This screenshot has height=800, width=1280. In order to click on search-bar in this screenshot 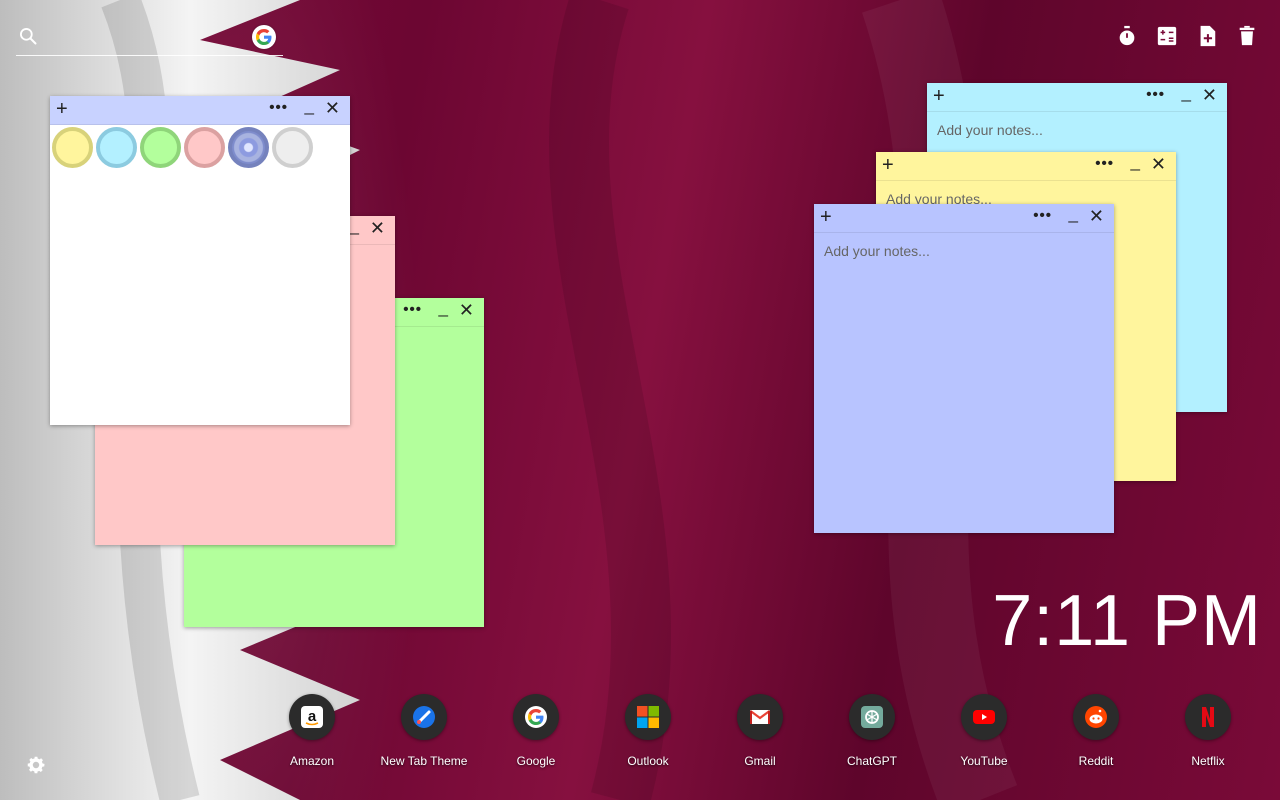, I will do `click(149, 39)`.